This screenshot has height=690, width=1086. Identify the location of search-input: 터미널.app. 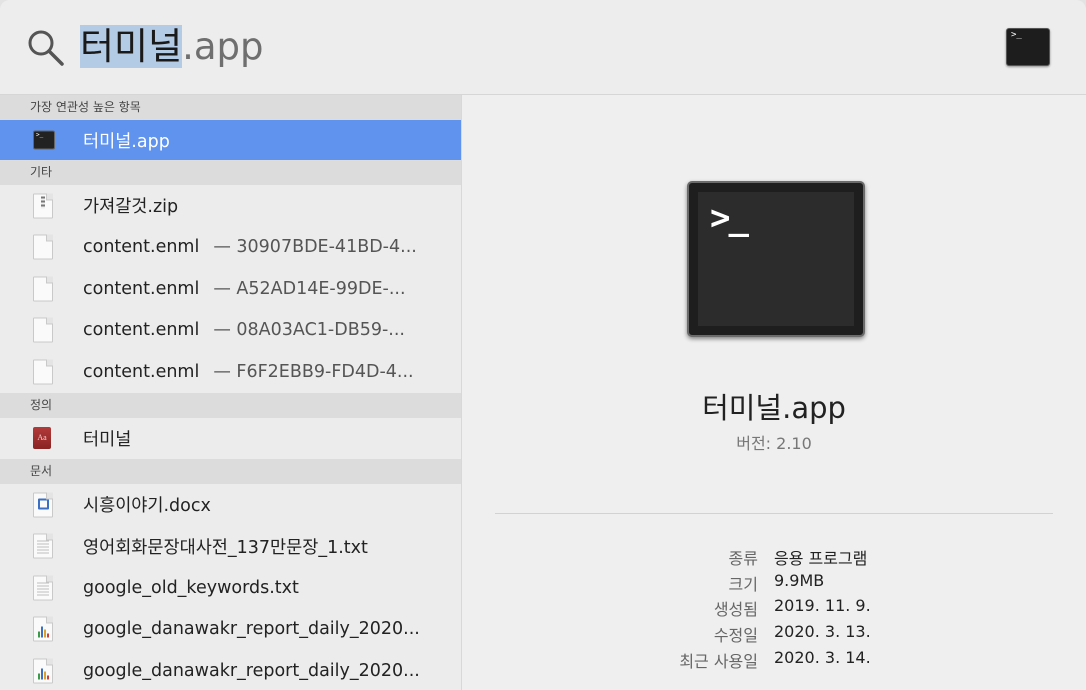
(172, 47).